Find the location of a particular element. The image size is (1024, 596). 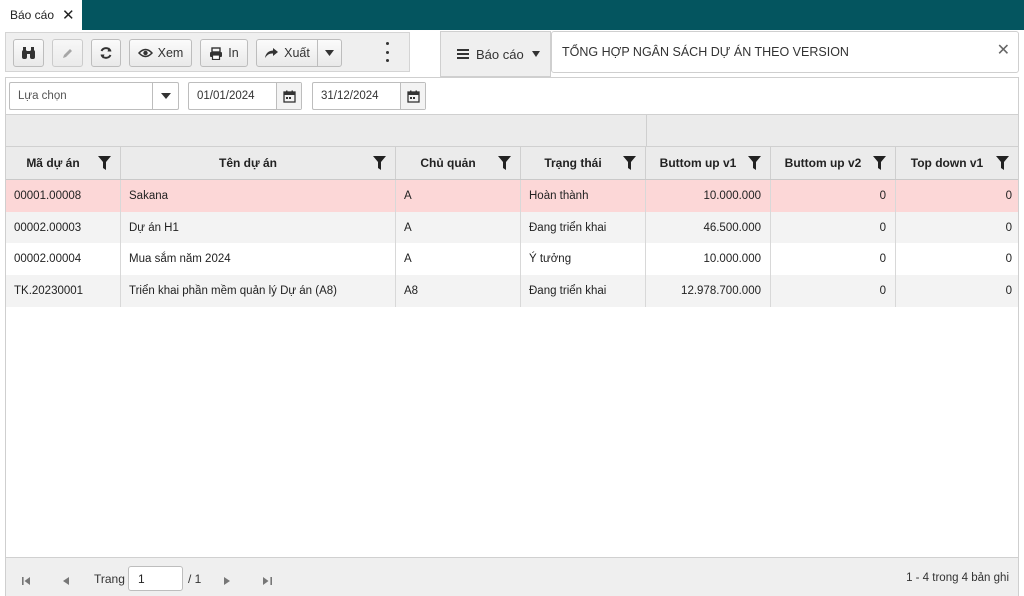

cell-ma-du-an: 00002.00004 is located at coordinates (63, 259).